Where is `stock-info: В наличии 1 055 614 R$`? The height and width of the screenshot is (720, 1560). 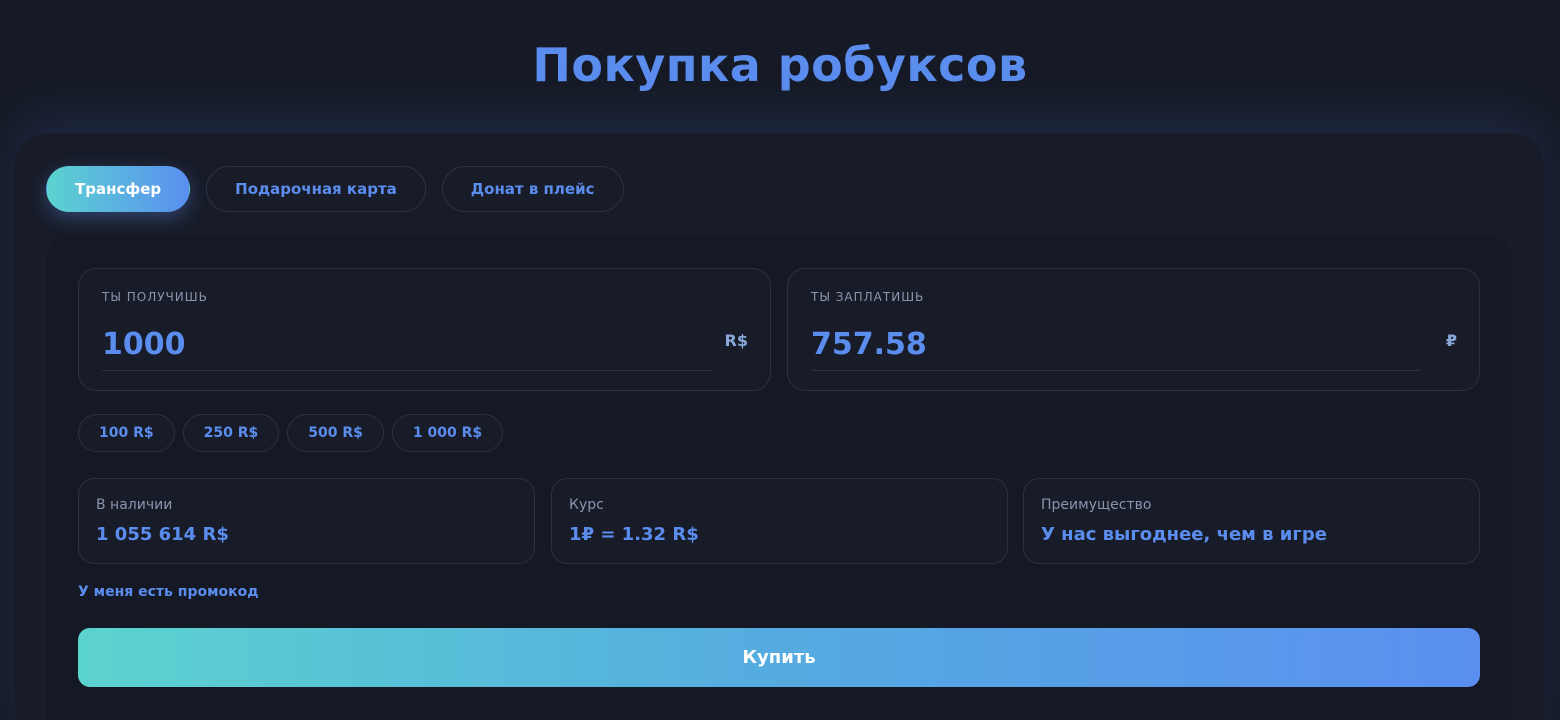 stock-info: В наличии 1 055 614 R$ is located at coordinates (306, 521).